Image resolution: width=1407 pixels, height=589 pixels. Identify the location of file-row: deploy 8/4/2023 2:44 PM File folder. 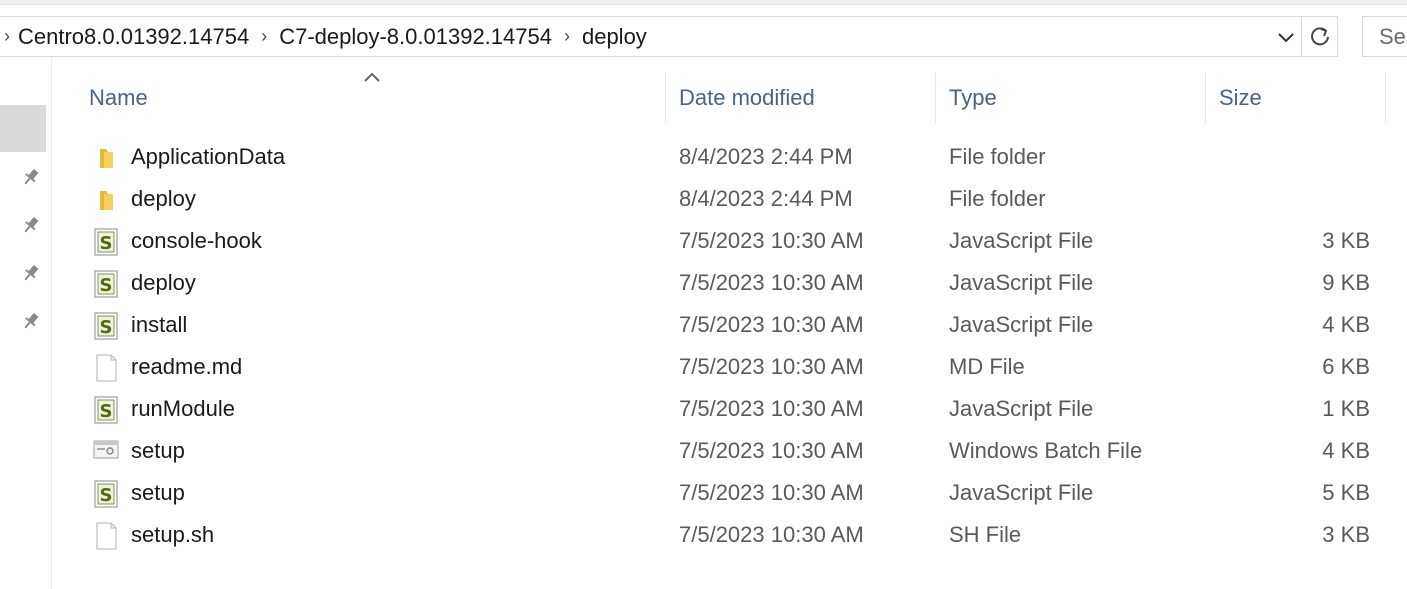
(730, 199).